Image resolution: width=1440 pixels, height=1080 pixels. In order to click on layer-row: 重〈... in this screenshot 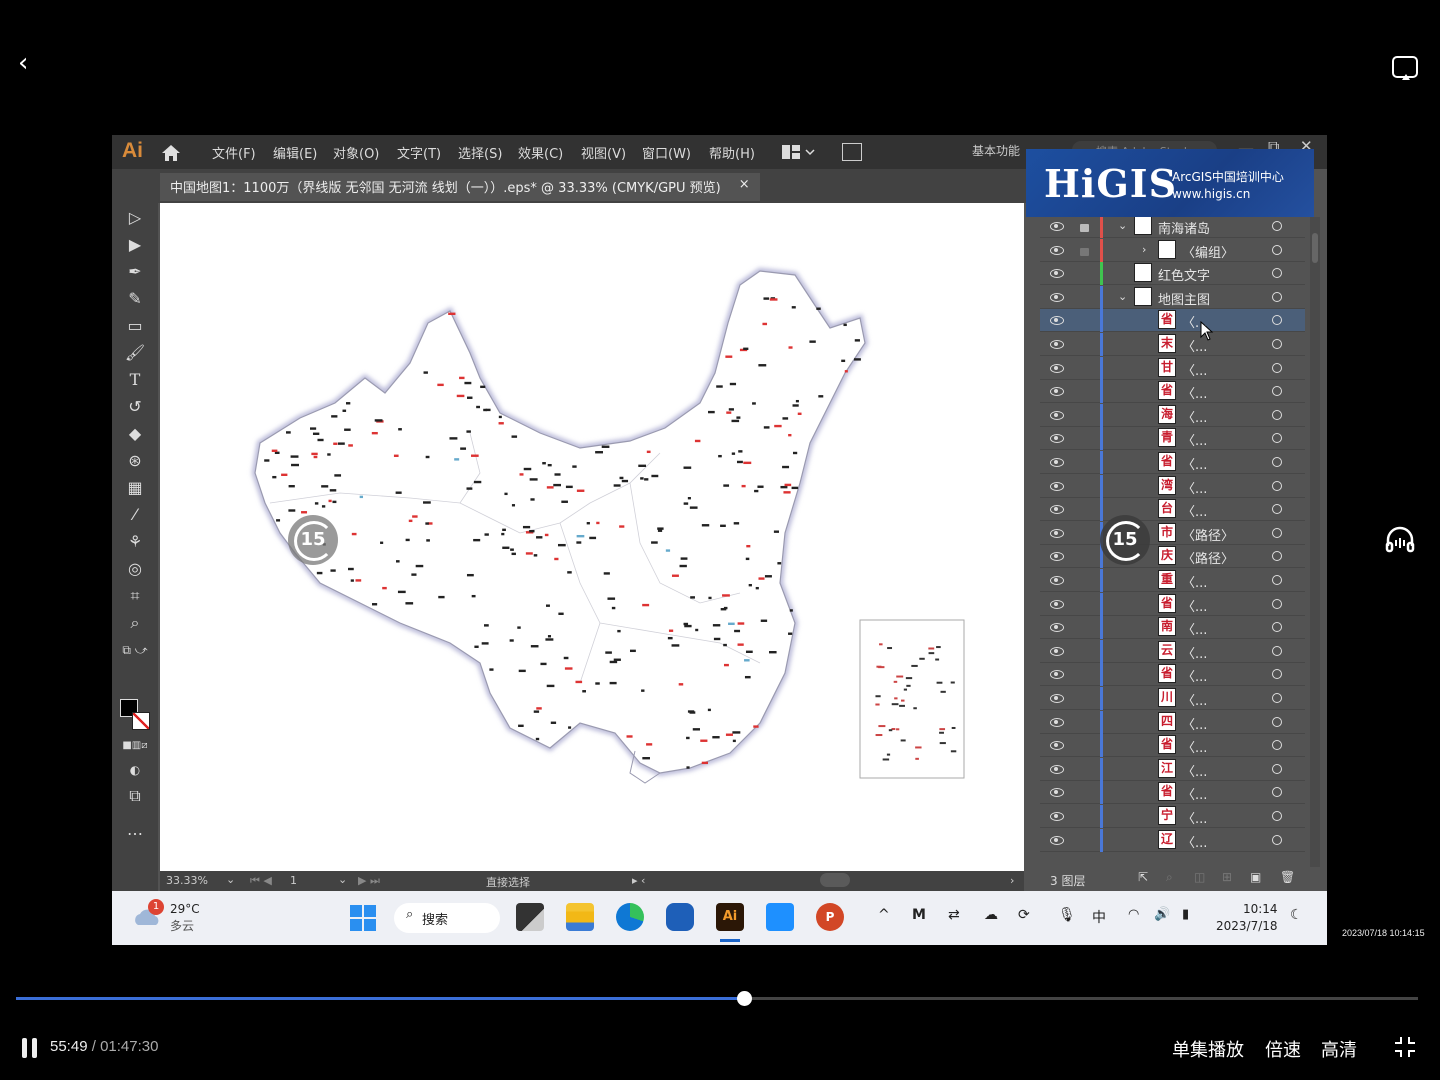, I will do `click(1172, 580)`.